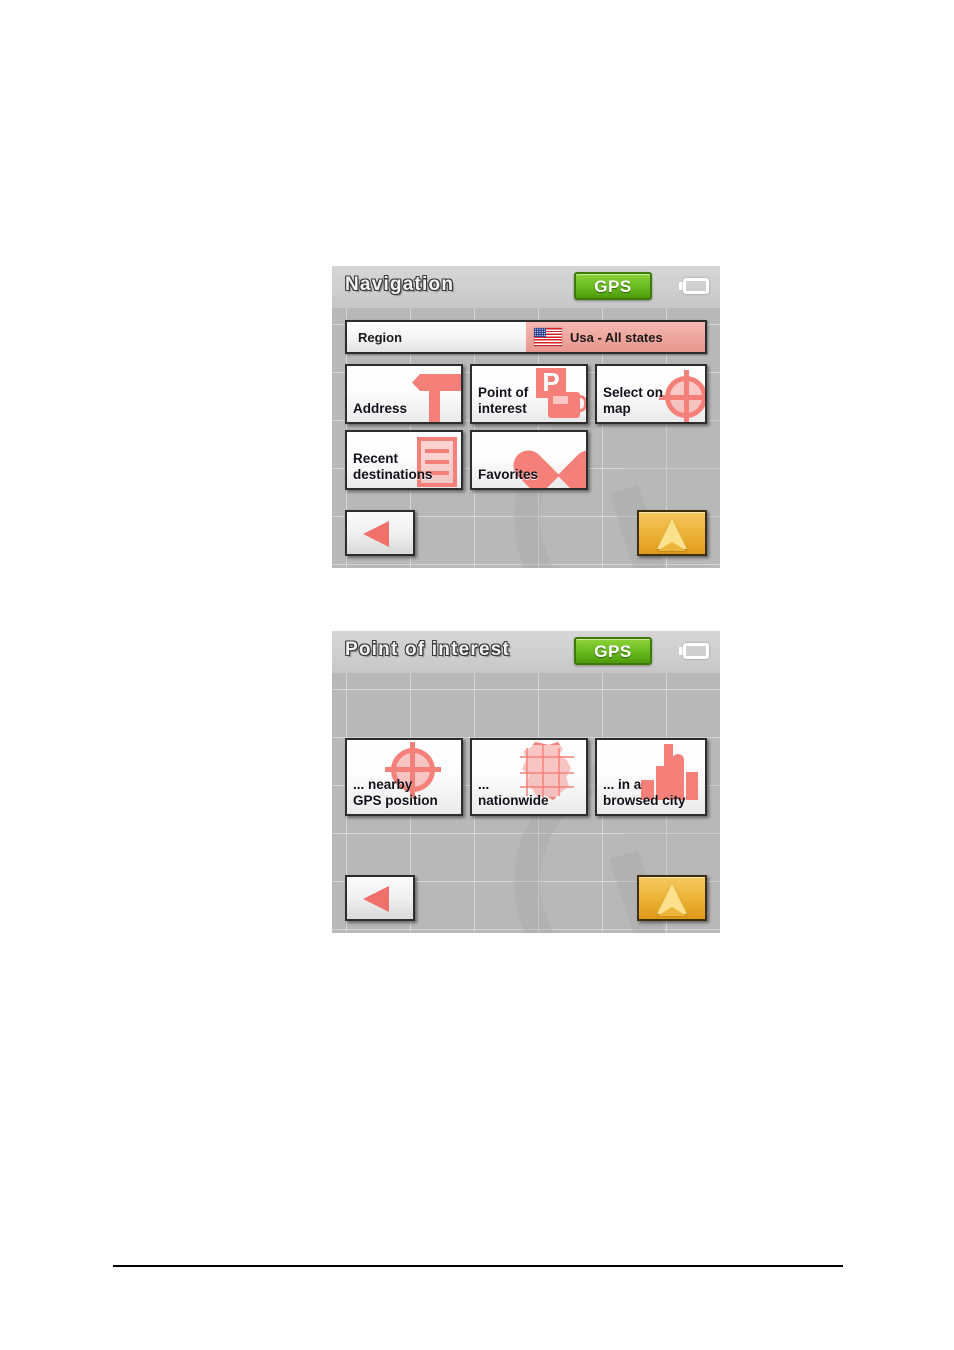 The width and height of the screenshot is (954, 1350). Describe the element at coordinates (508, 474) in the screenshot. I see `tile-favorites-label: Favorites` at that location.